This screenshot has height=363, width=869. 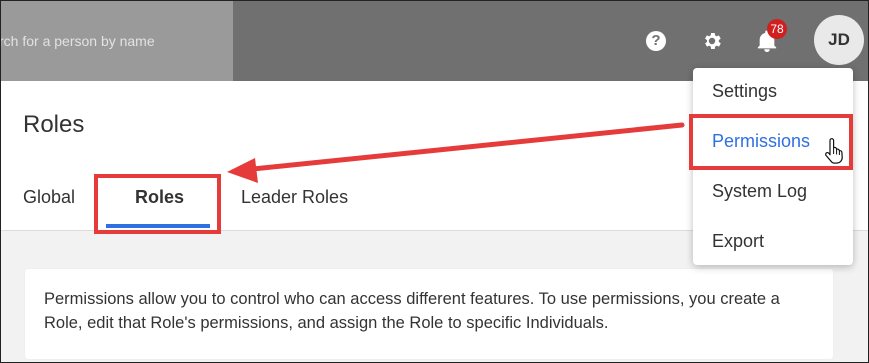 What do you see at coordinates (294, 197) in the screenshot?
I see `tab-leader-roles: Leader Roles` at bounding box center [294, 197].